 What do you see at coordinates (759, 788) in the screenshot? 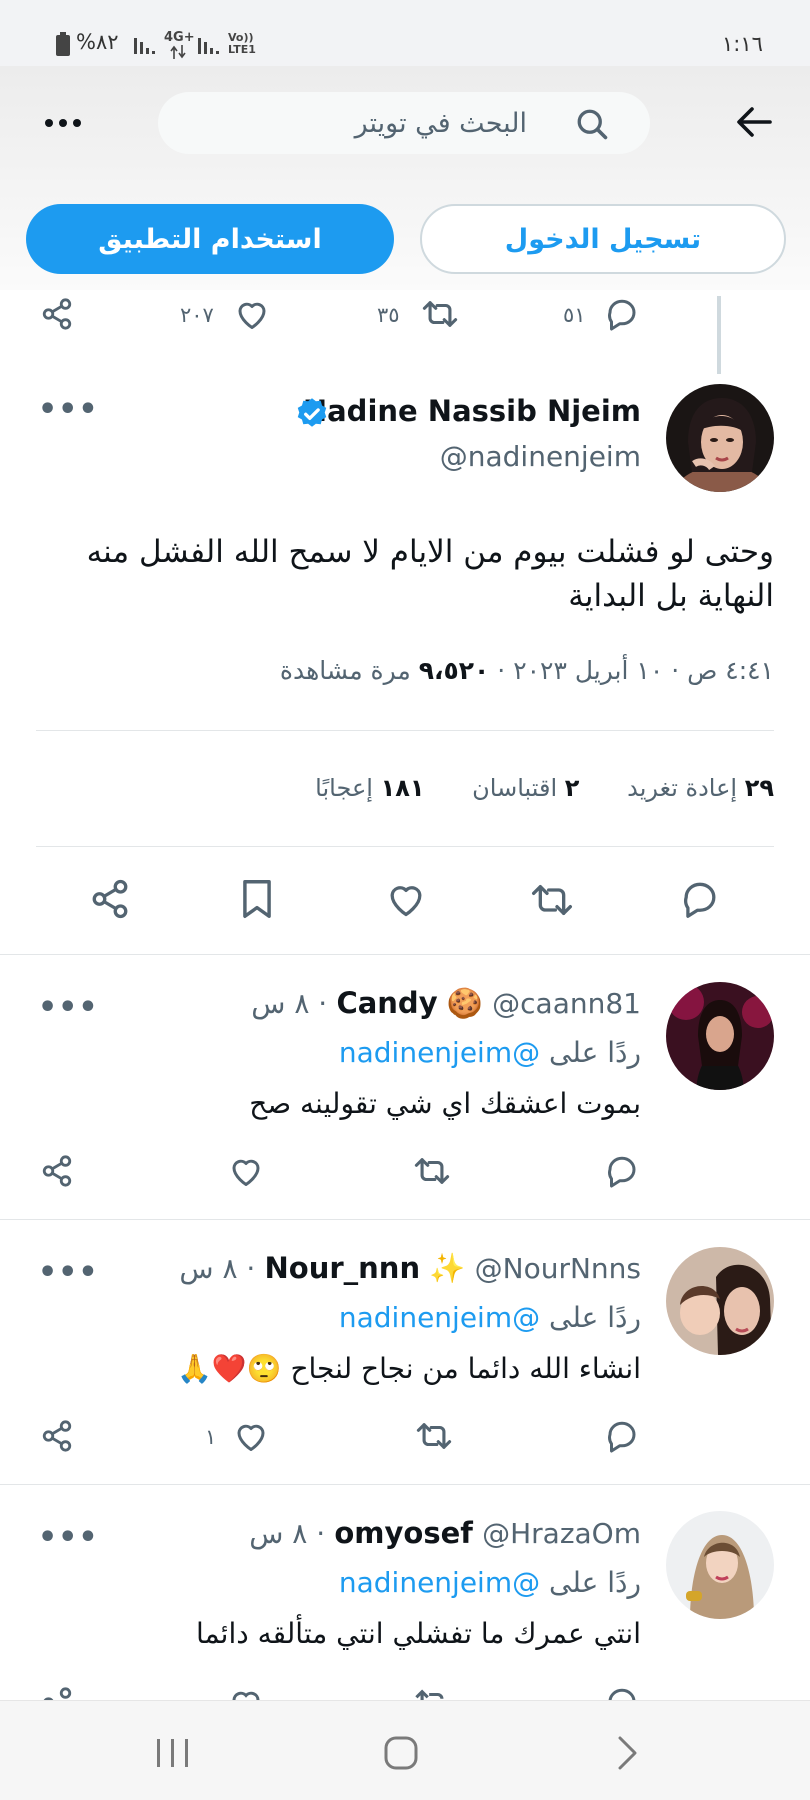
I see `retweets-count: ٢٩` at bounding box center [759, 788].